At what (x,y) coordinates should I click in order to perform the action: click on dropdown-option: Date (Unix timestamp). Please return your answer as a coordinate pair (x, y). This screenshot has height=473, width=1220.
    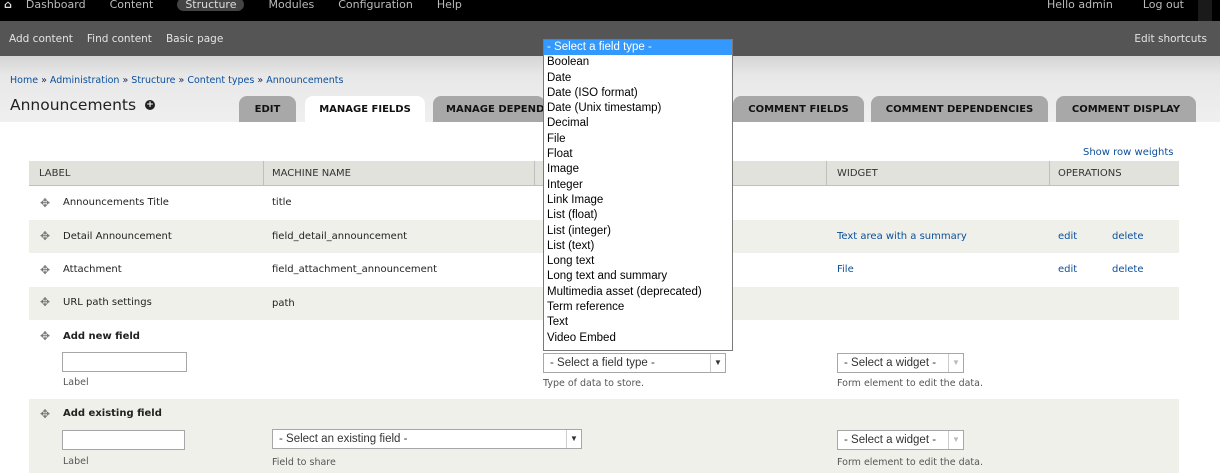
    Looking at the image, I should click on (638, 108).